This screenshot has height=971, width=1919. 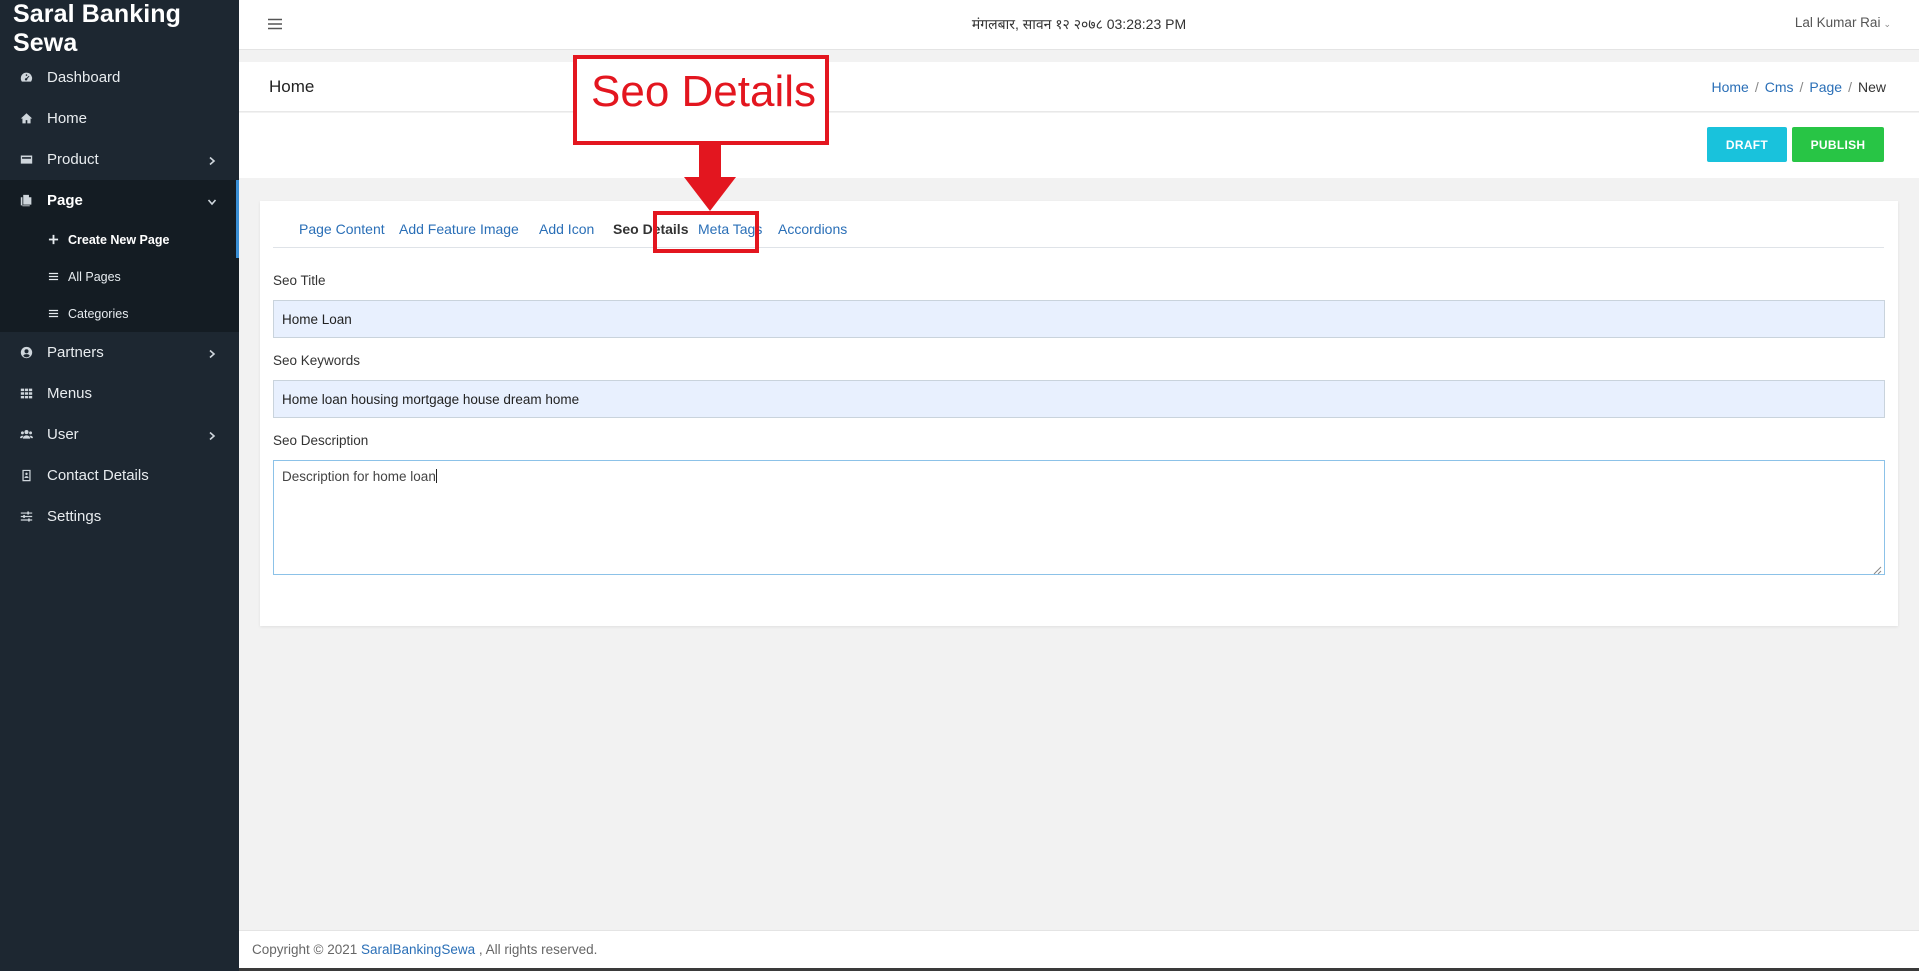 What do you see at coordinates (1747, 144) in the screenshot?
I see `draft-button: DRAFT` at bounding box center [1747, 144].